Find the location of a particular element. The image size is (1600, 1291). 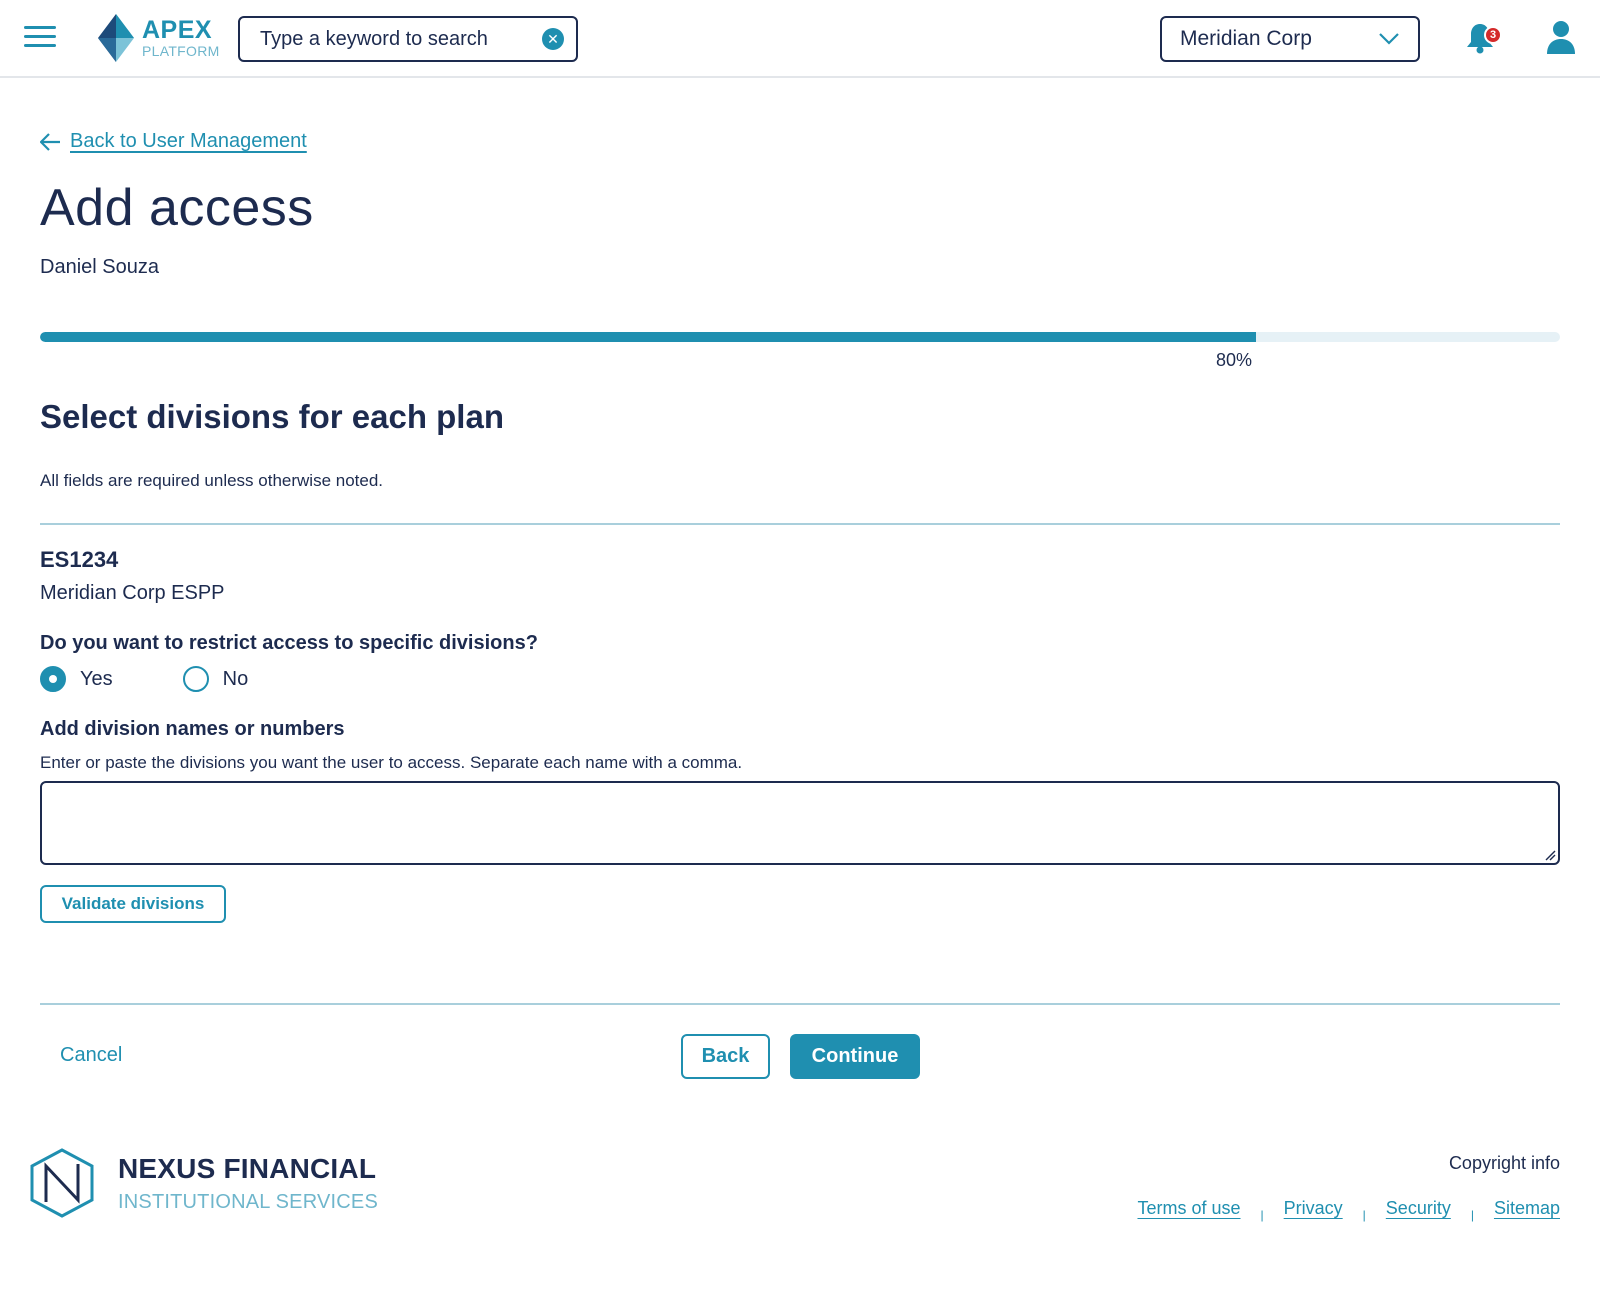

footer-link-sitemap: Sitemap is located at coordinates (1527, 1208).